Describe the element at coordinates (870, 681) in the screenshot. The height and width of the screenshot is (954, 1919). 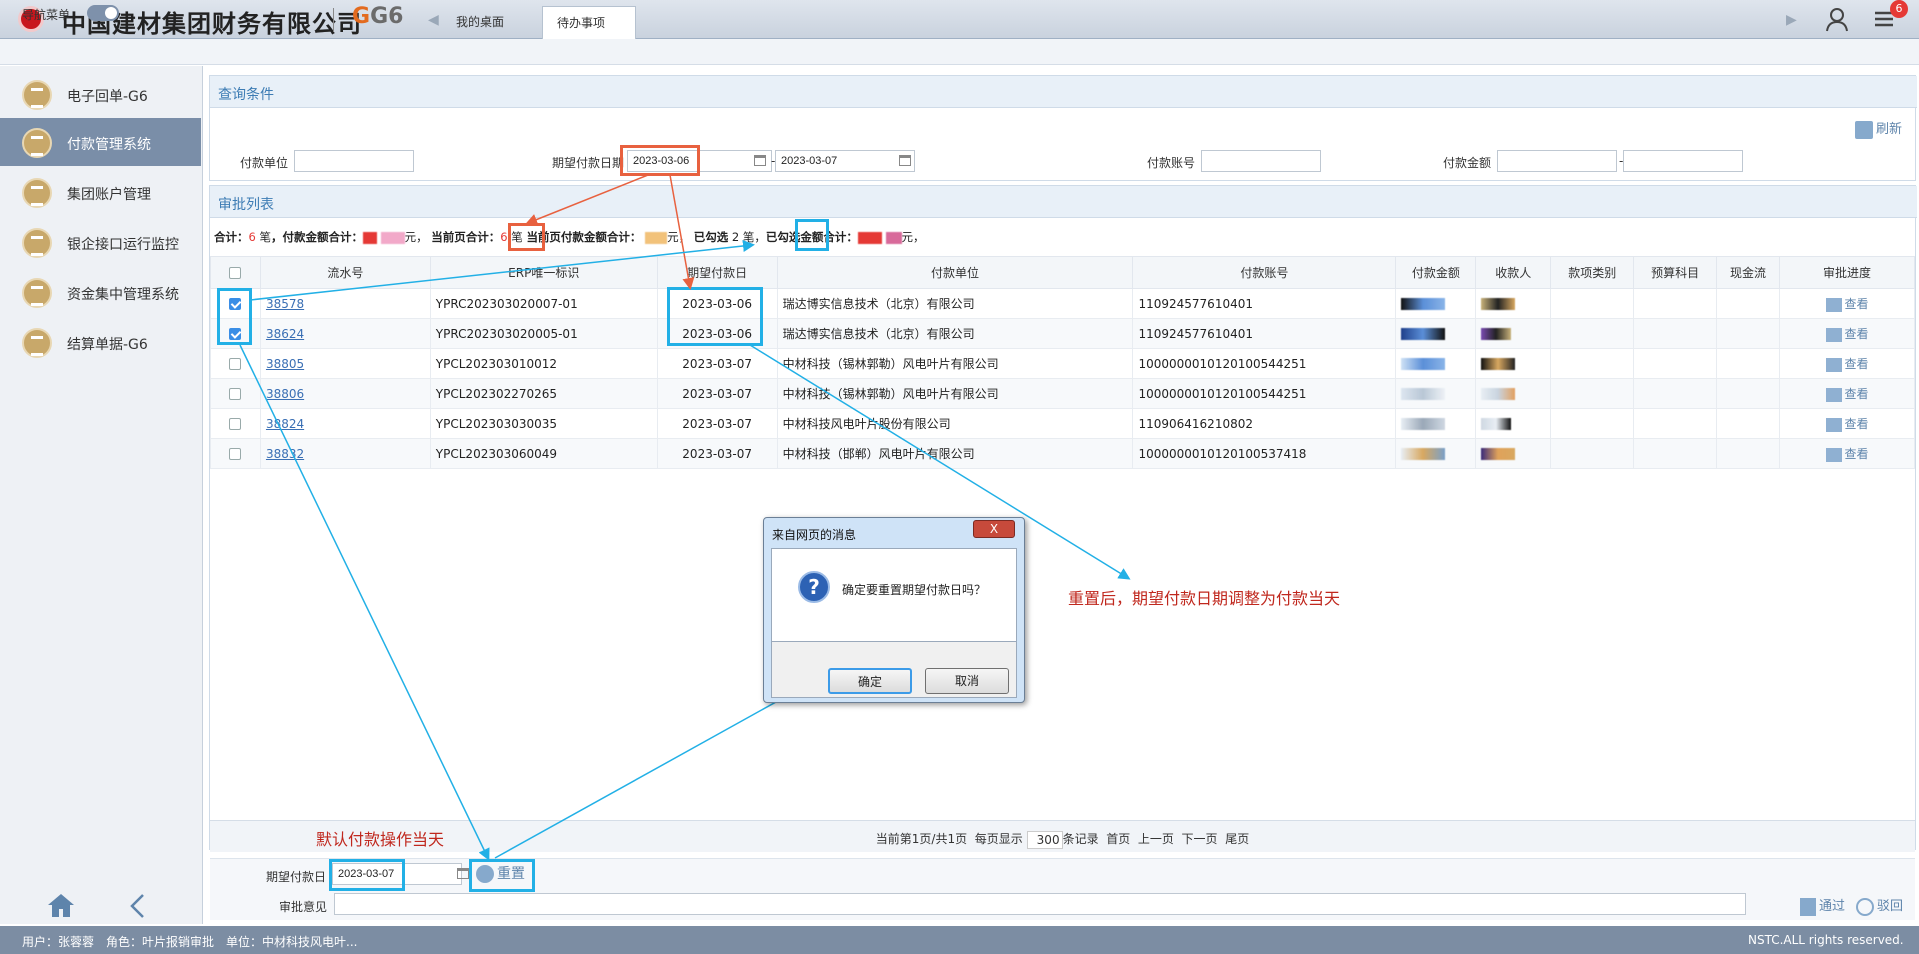
I see `ok-button: 确定` at that location.